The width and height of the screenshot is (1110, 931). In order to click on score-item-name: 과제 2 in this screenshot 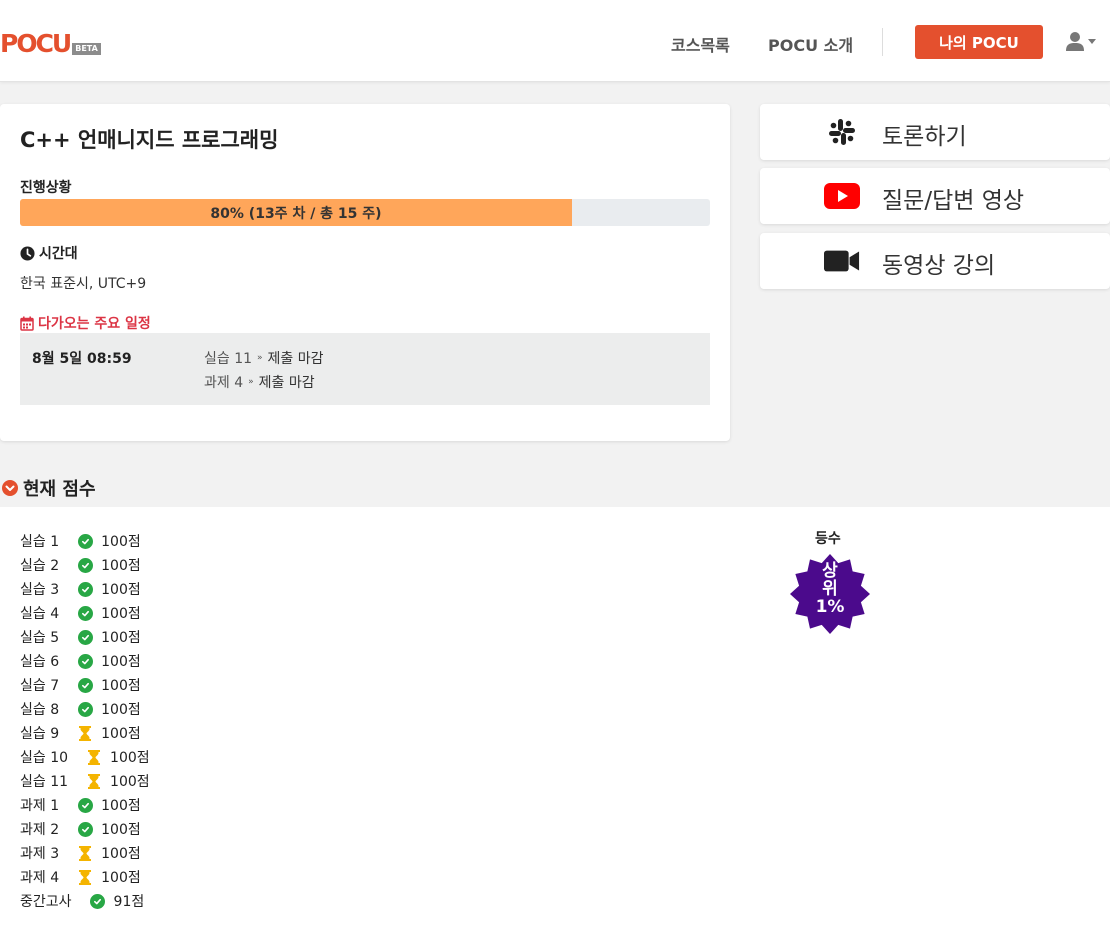, I will do `click(40, 830)`.